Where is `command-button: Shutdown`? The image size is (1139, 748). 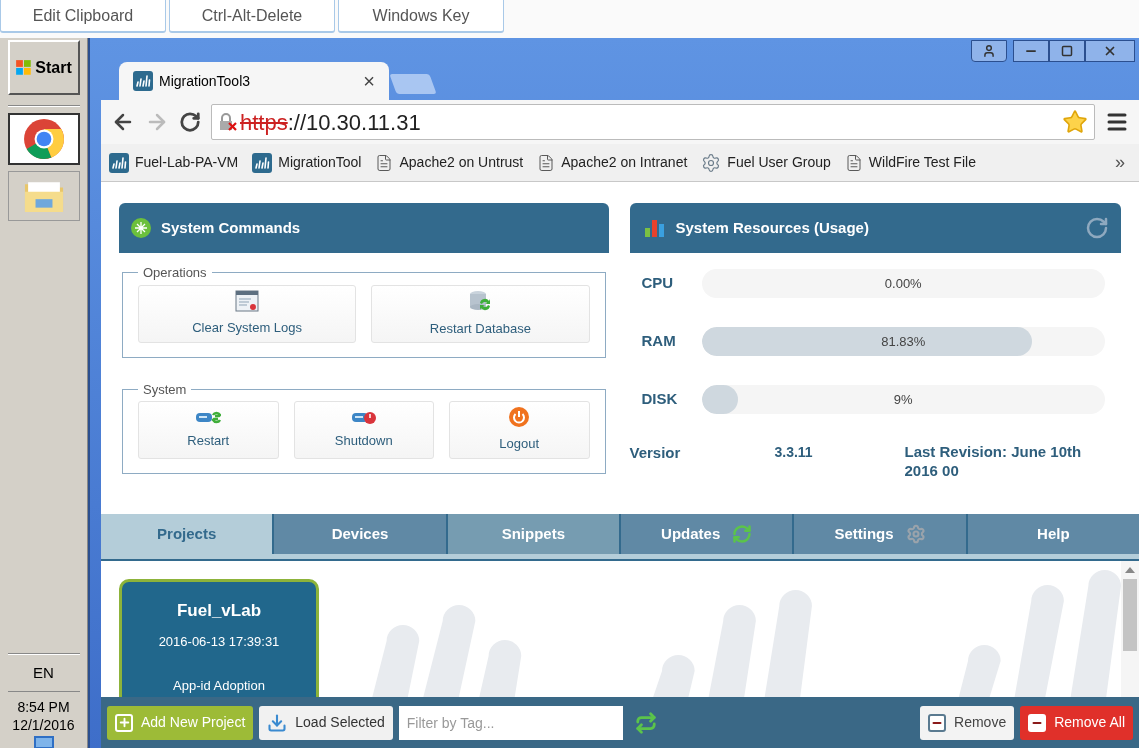
command-button: Shutdown is located at coordinates (363, 430).